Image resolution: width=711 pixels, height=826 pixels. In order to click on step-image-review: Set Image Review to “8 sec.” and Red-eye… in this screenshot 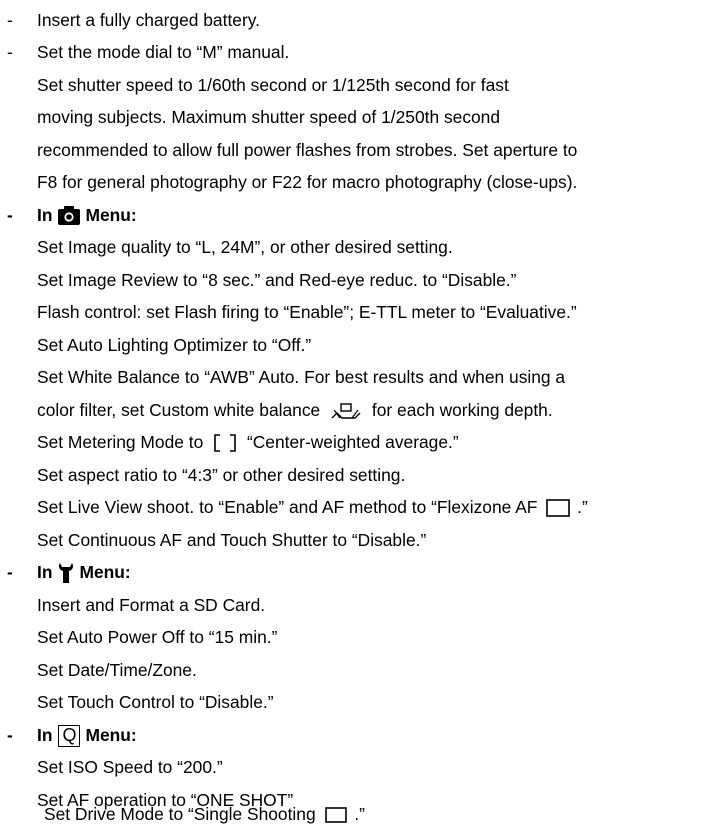, I will do `click(277, 280)`.